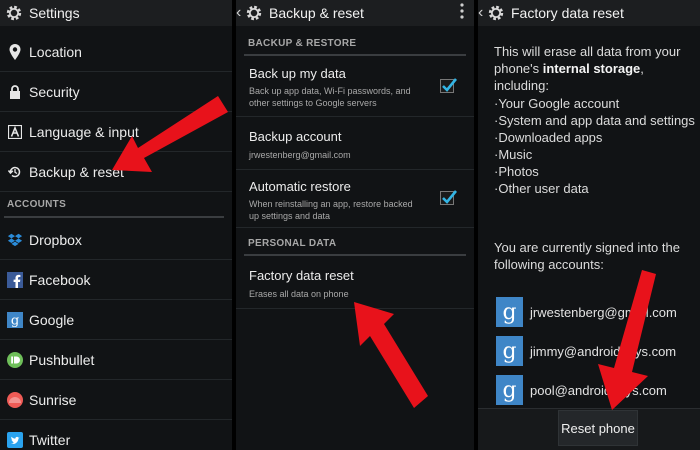  I want to click on account-item-label: Sunrise, so click(53, 399).